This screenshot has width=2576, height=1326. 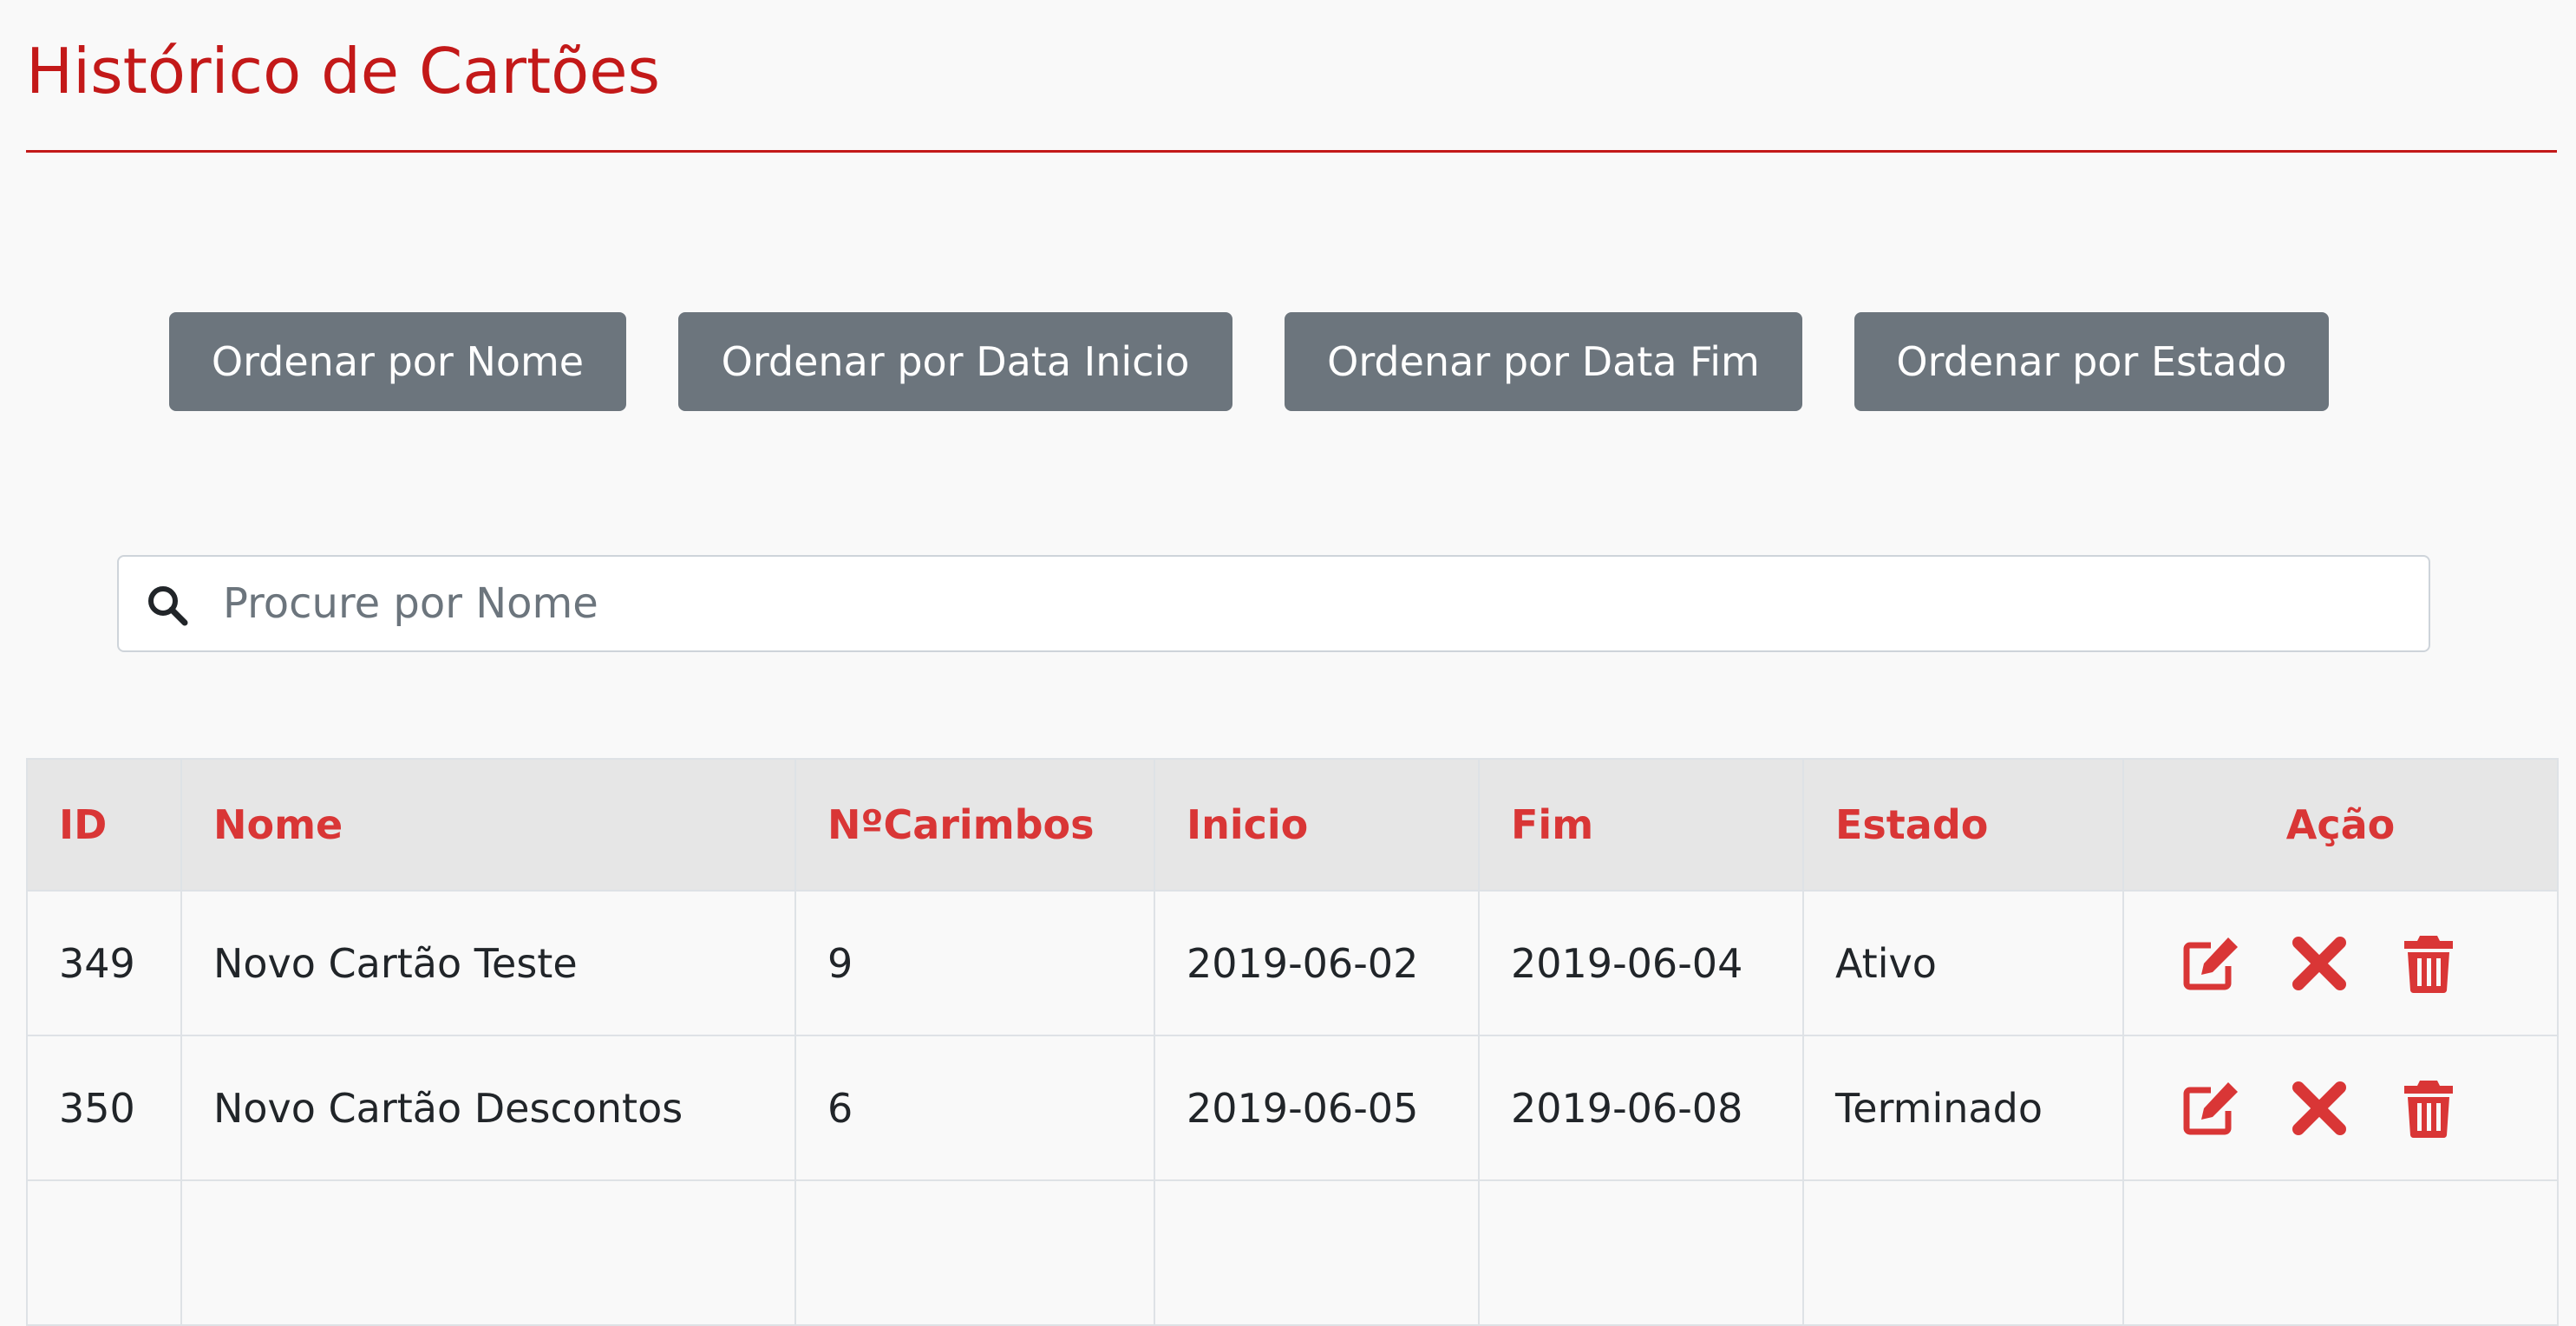 I want to click on header-acao: Ação, so click(x=2340, y=825).